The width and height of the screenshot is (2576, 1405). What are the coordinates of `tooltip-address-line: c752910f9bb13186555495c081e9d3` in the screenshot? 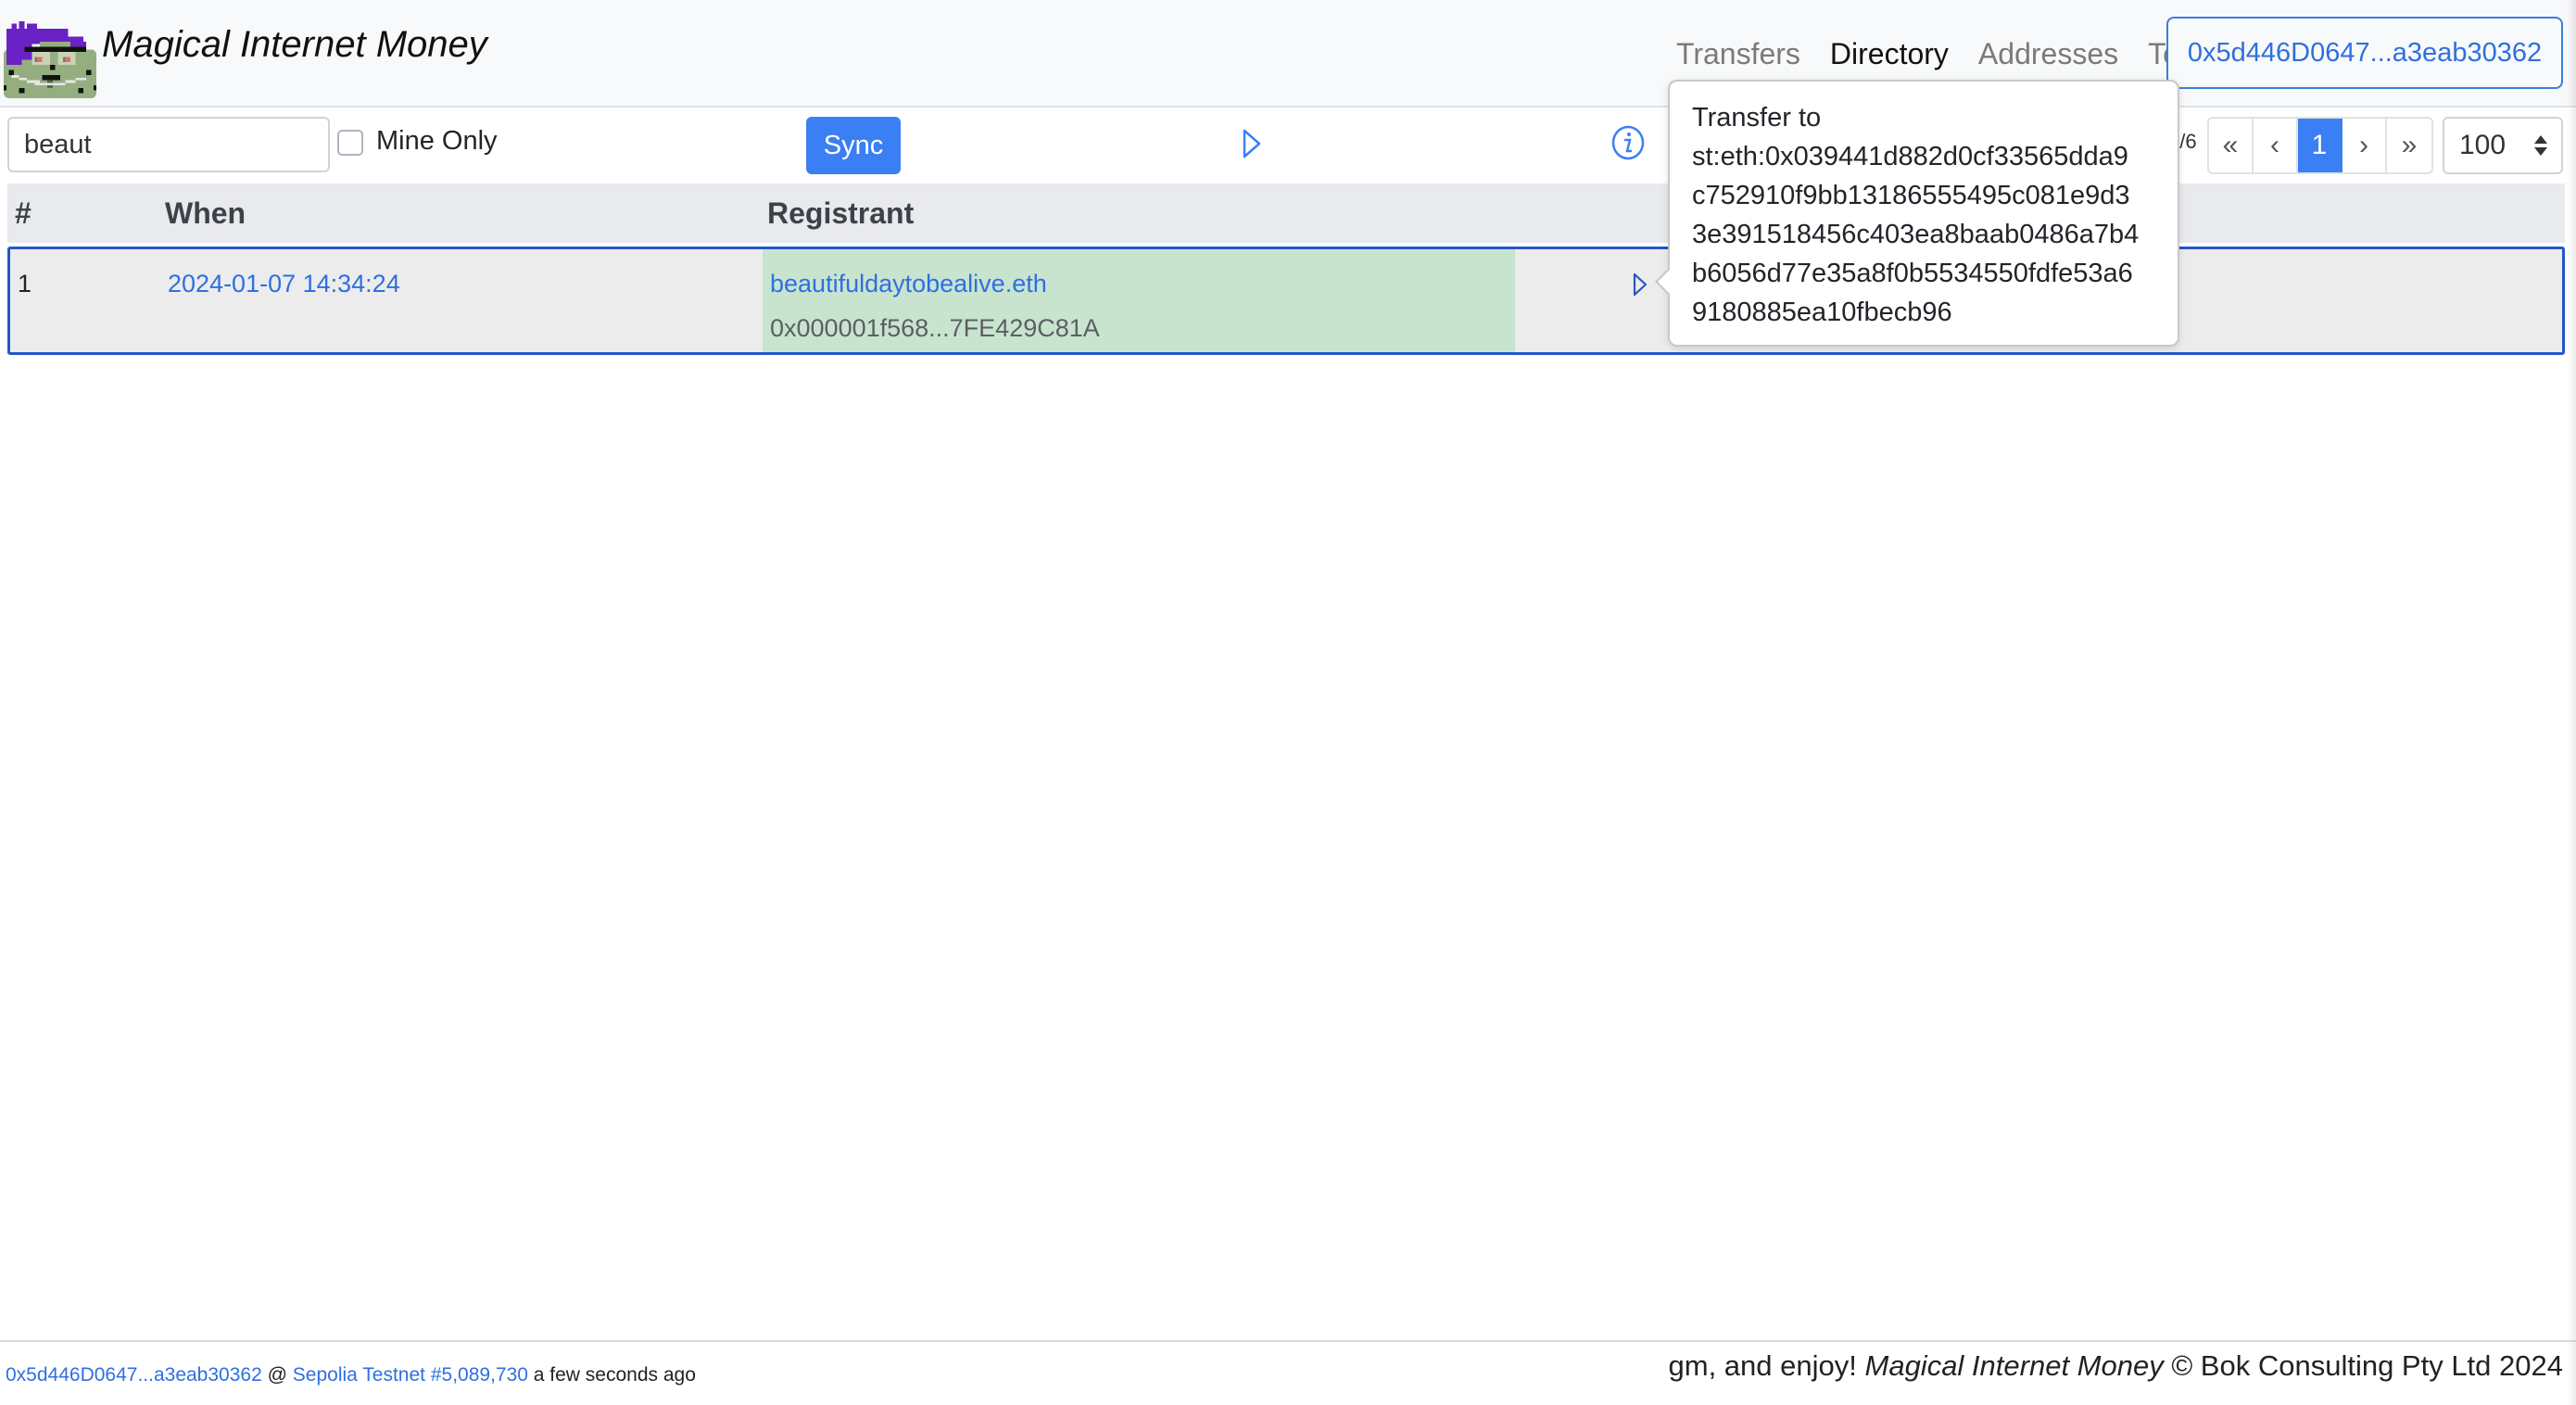 It's located at (1911, 195).